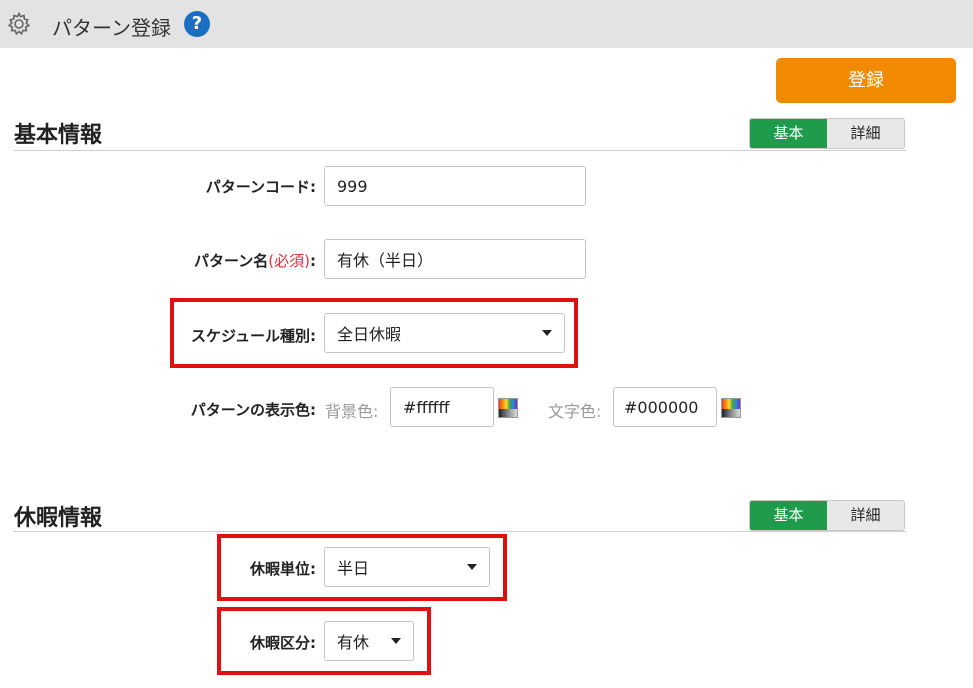 This screenshot has height=688, width=973. What do you see at coordinates (19, 24) in the screenshot?
I see `gear-icon` at bounding box center [19, 24].